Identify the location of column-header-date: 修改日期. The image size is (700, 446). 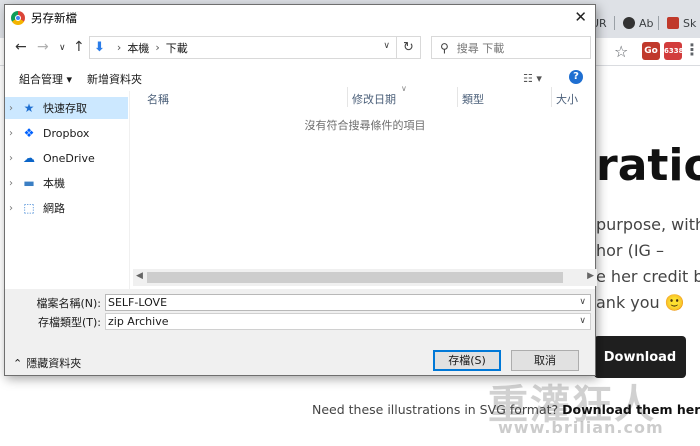
(374, 99).